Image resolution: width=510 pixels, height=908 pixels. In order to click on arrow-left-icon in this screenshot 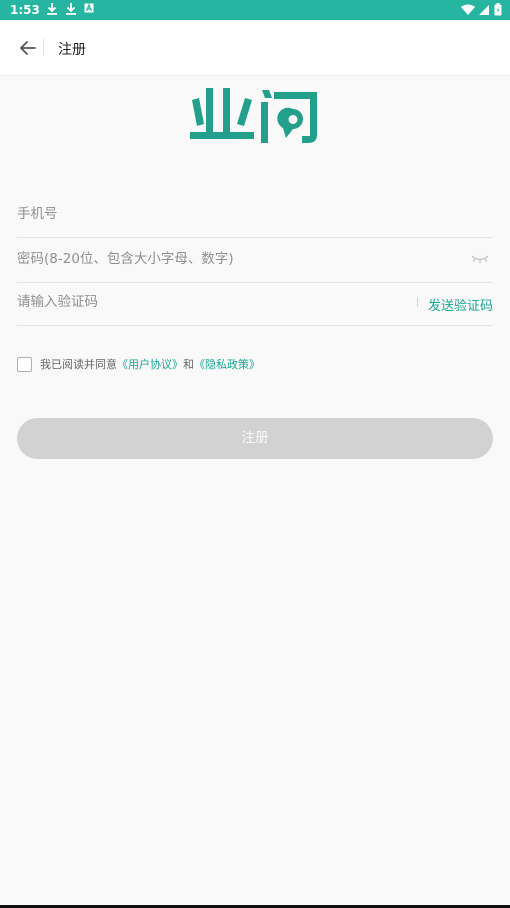, I will do `click(28, 48)`.